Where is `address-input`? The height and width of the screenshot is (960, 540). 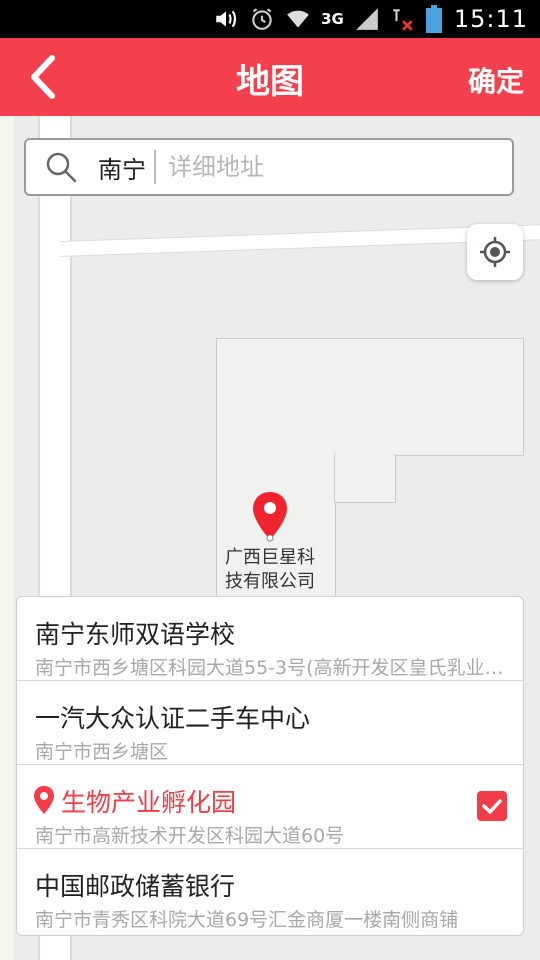 address-input is located at coordinates (318, 167).